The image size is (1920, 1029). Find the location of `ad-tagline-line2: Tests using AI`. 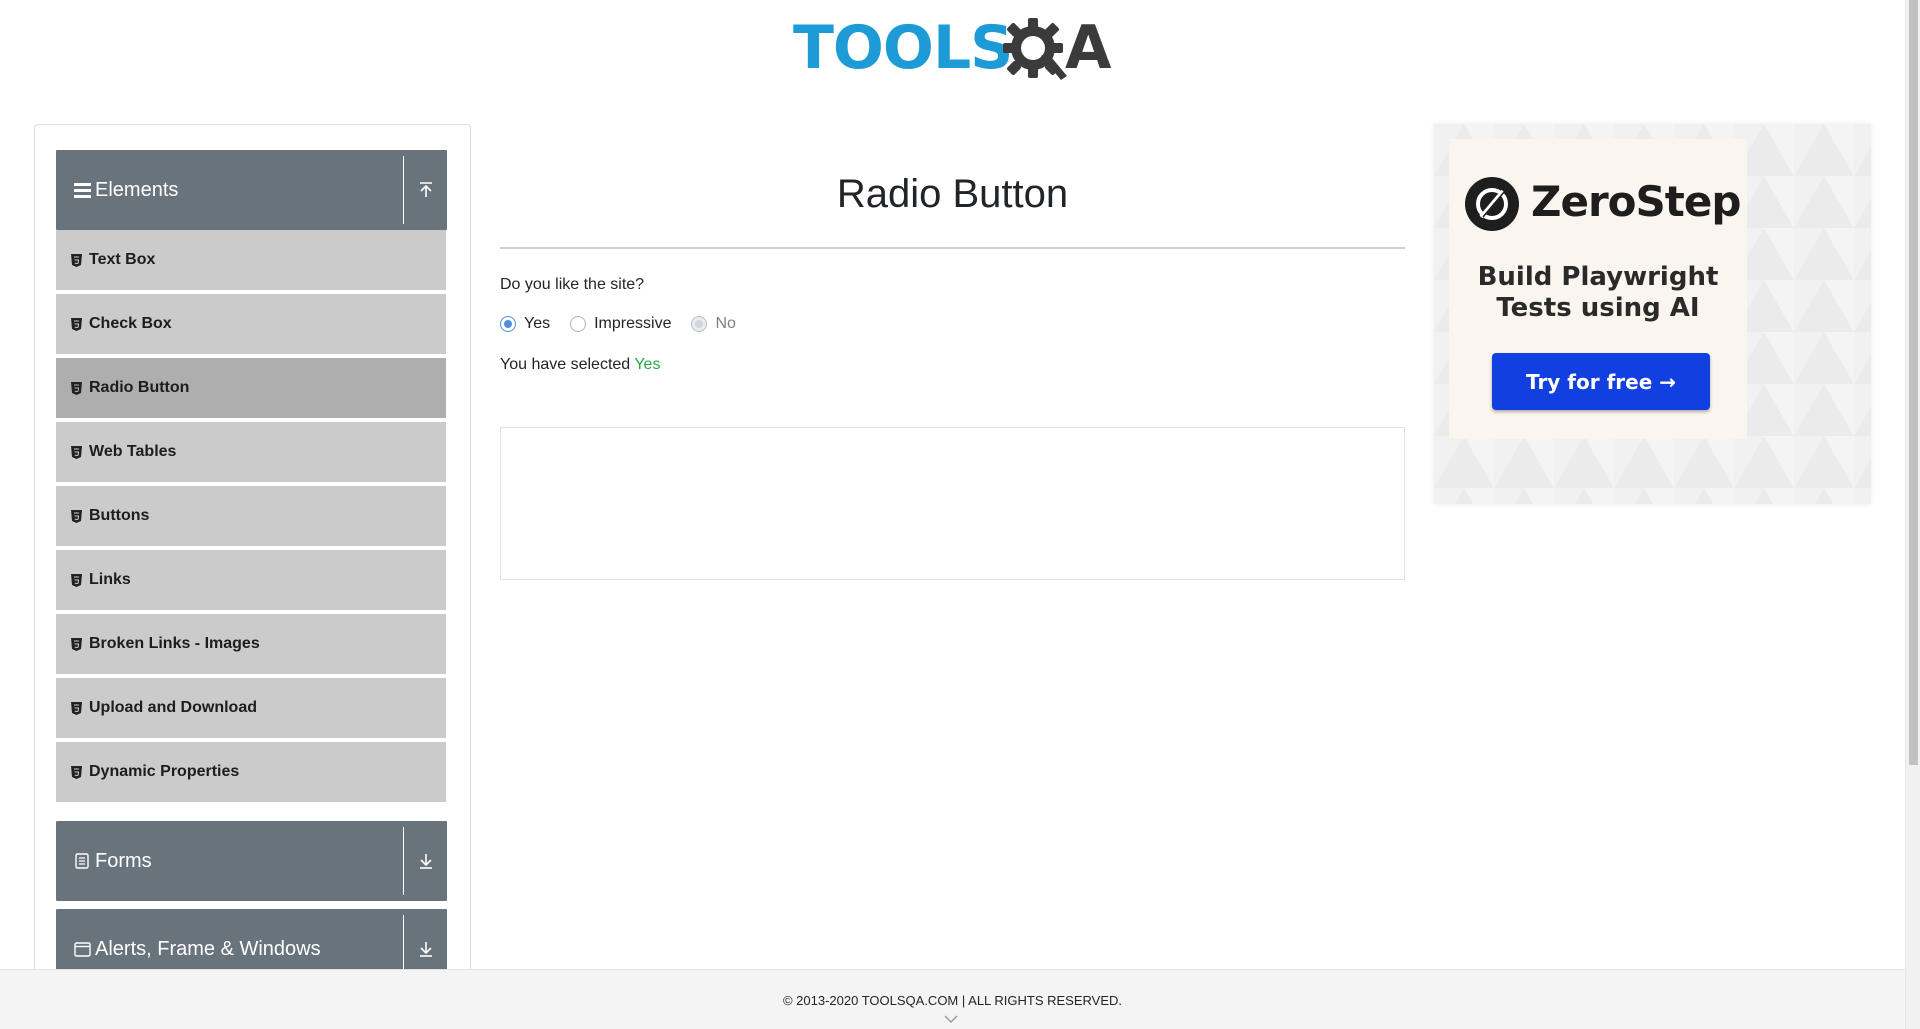

ad-tagline-line2: Tests using AI is located at coordinates (1598, 308).